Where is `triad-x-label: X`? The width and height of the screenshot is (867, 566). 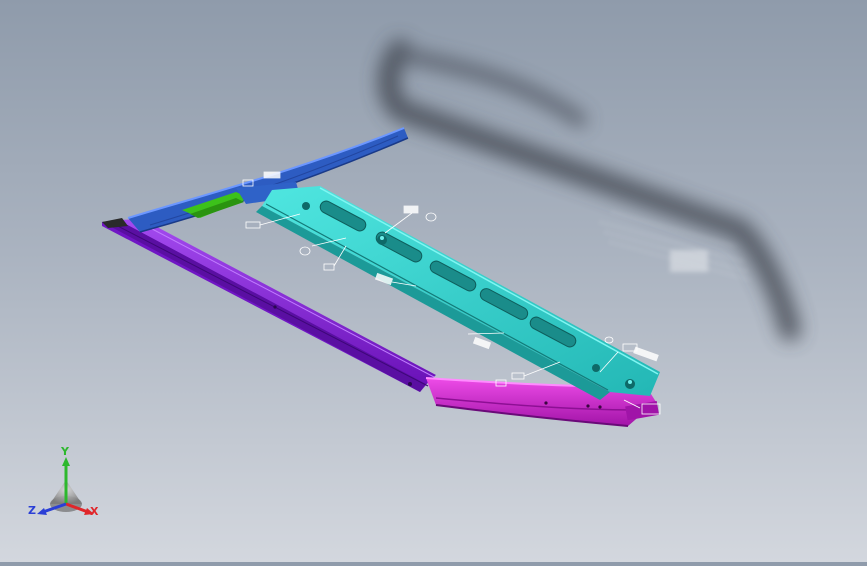
triad-x-label: X is located at coordinates (94, 511).